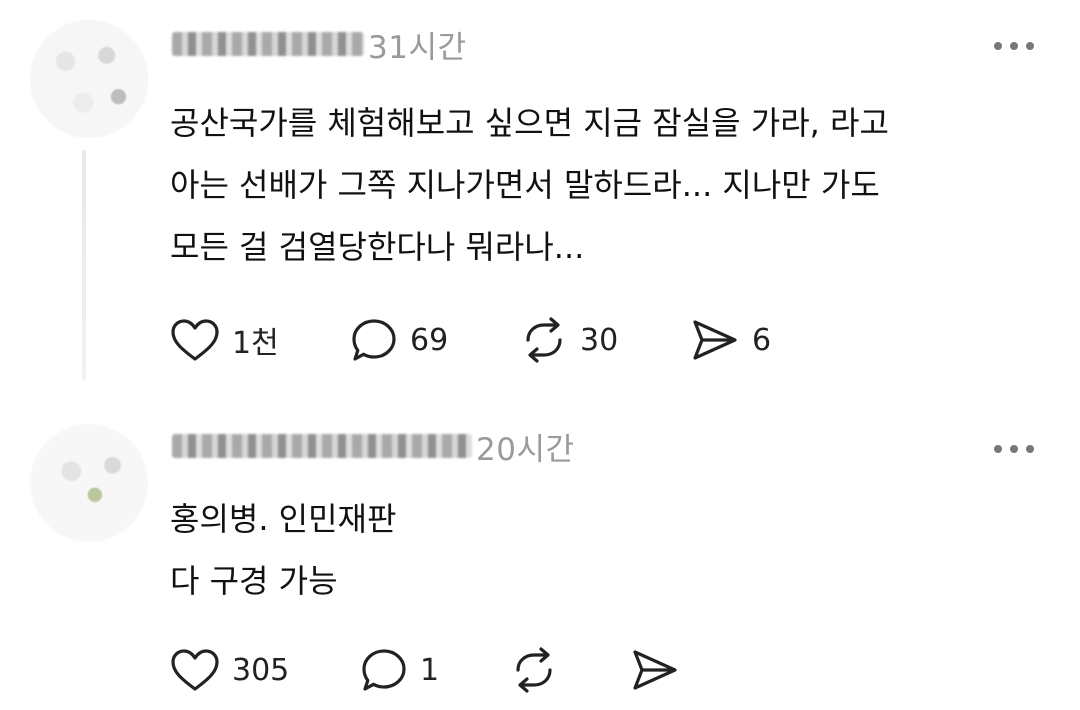 This screenshot has width=1080, height=710. Describe the element at coordinates (84, 265) in the screenshot. I see `thread-line` at that location.